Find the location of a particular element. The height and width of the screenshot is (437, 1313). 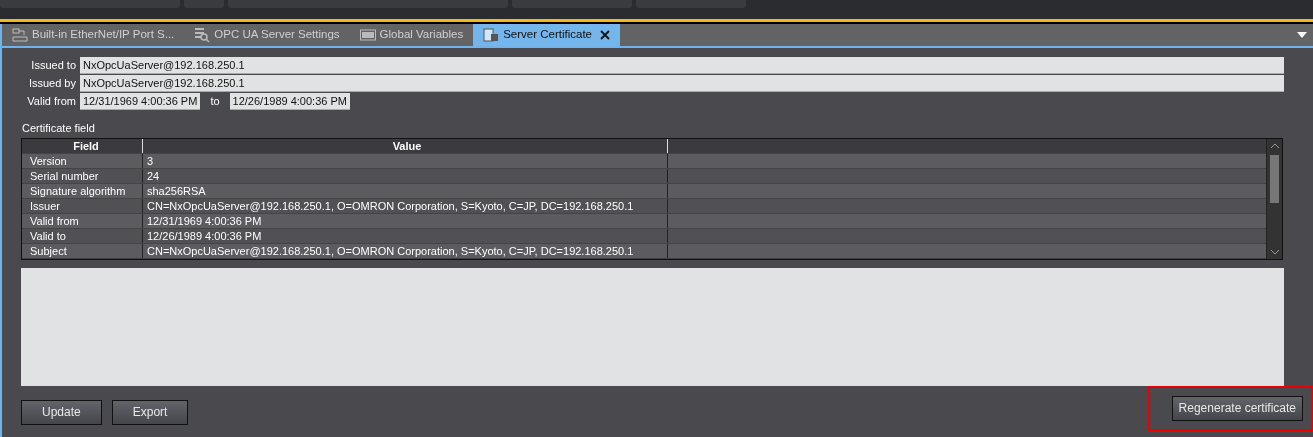

table-cell: Version is located at coordinates (82, 160).